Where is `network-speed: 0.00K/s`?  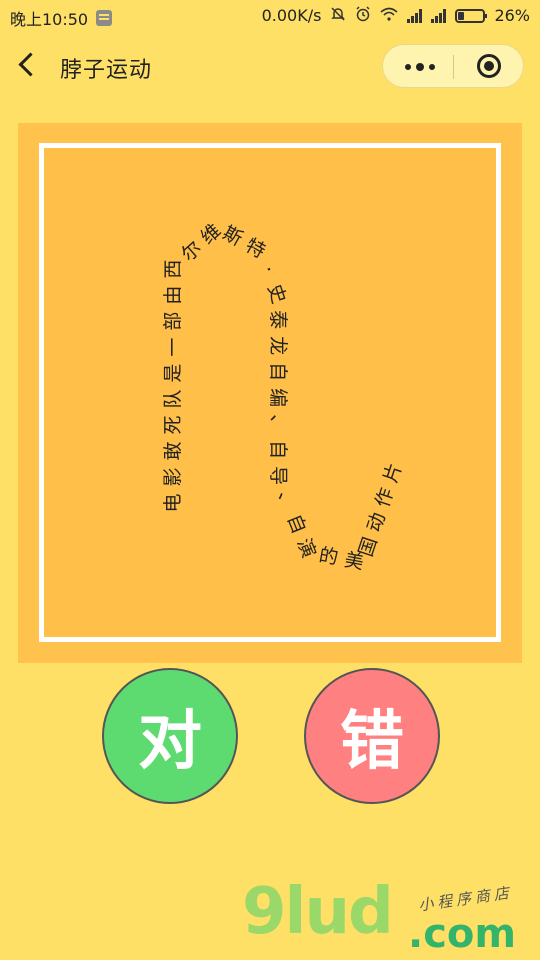
network-speed: 0.00K/s is located at coordinates (291, 15).